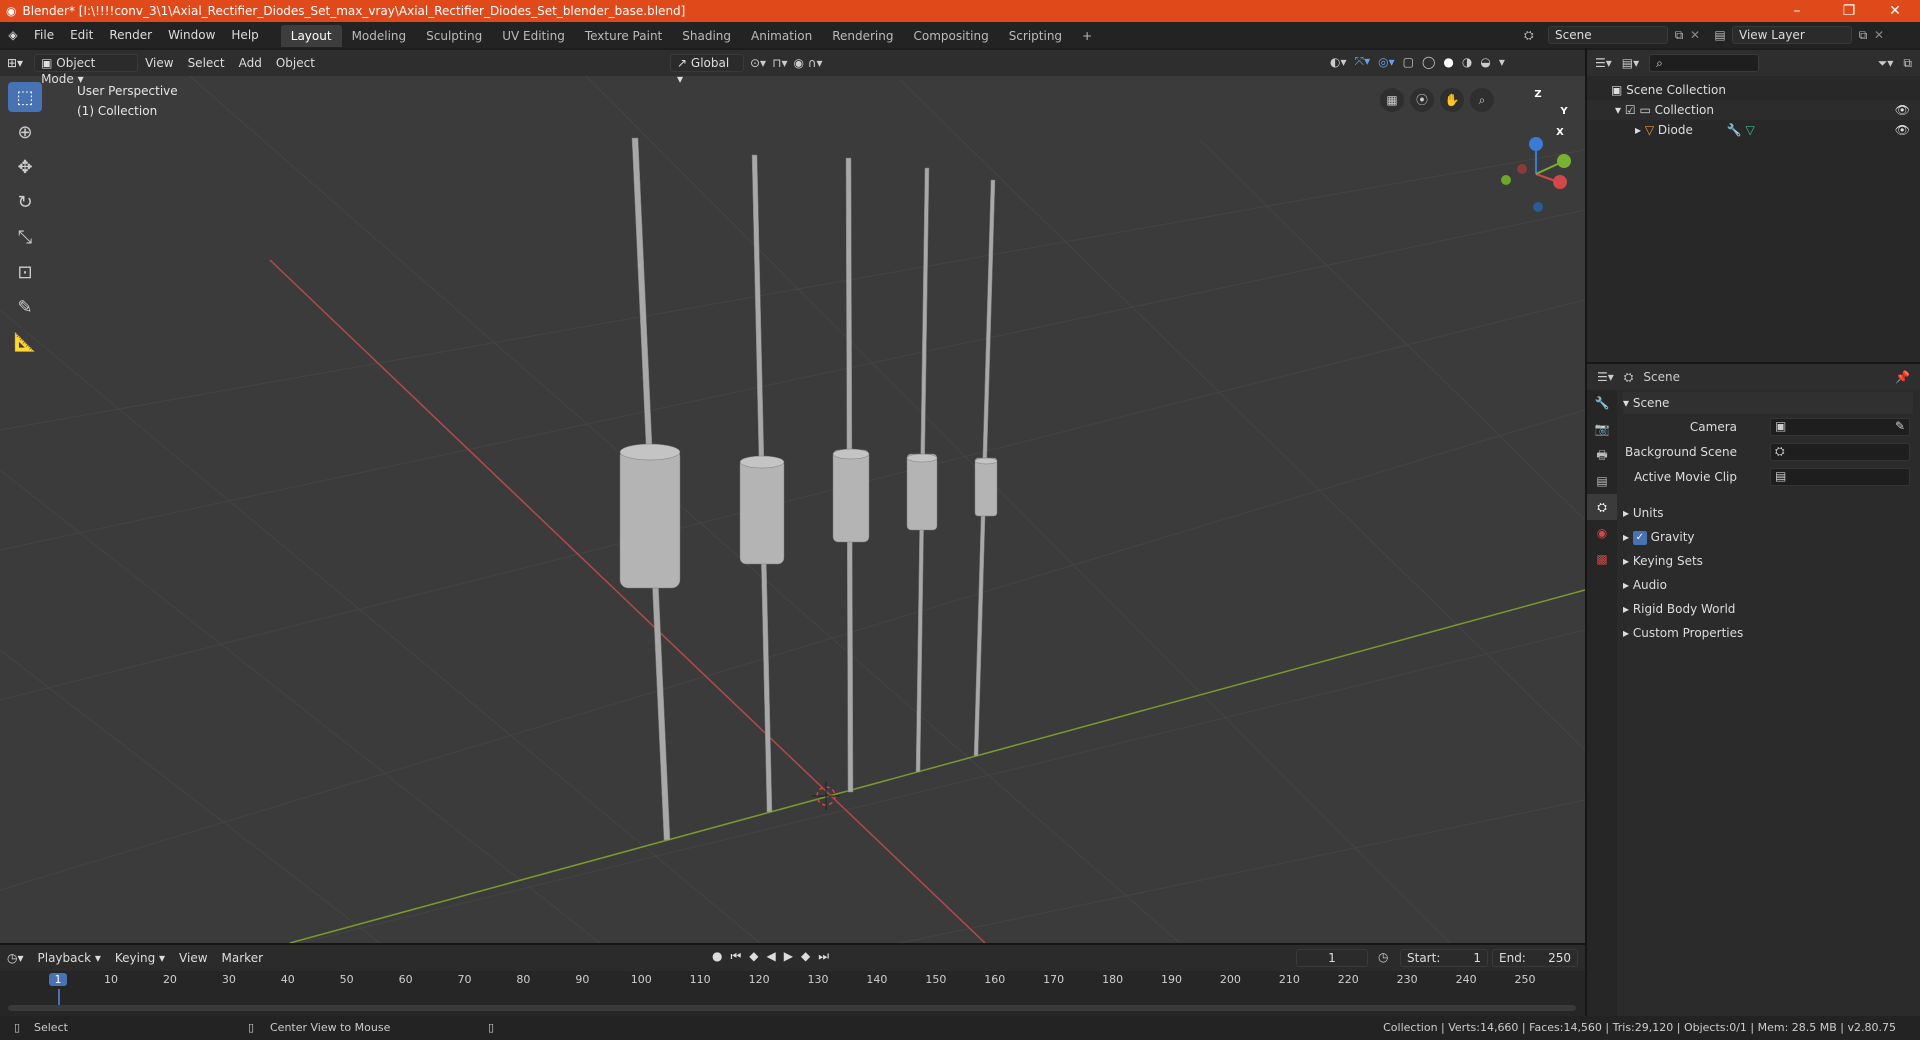 This screenshot has width=1920, height=1040. What do you see at coordinates (1720, 35) in the screenshot?
I see `view-layer-icon: ▤` at bounding box center [1720, 35].